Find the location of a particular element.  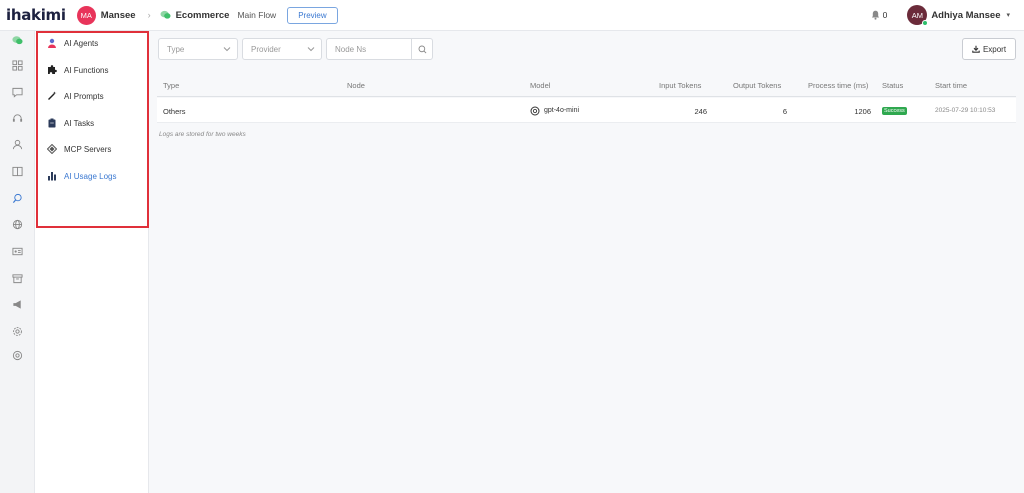

export-label: Export is located at coordinates (994, 49).